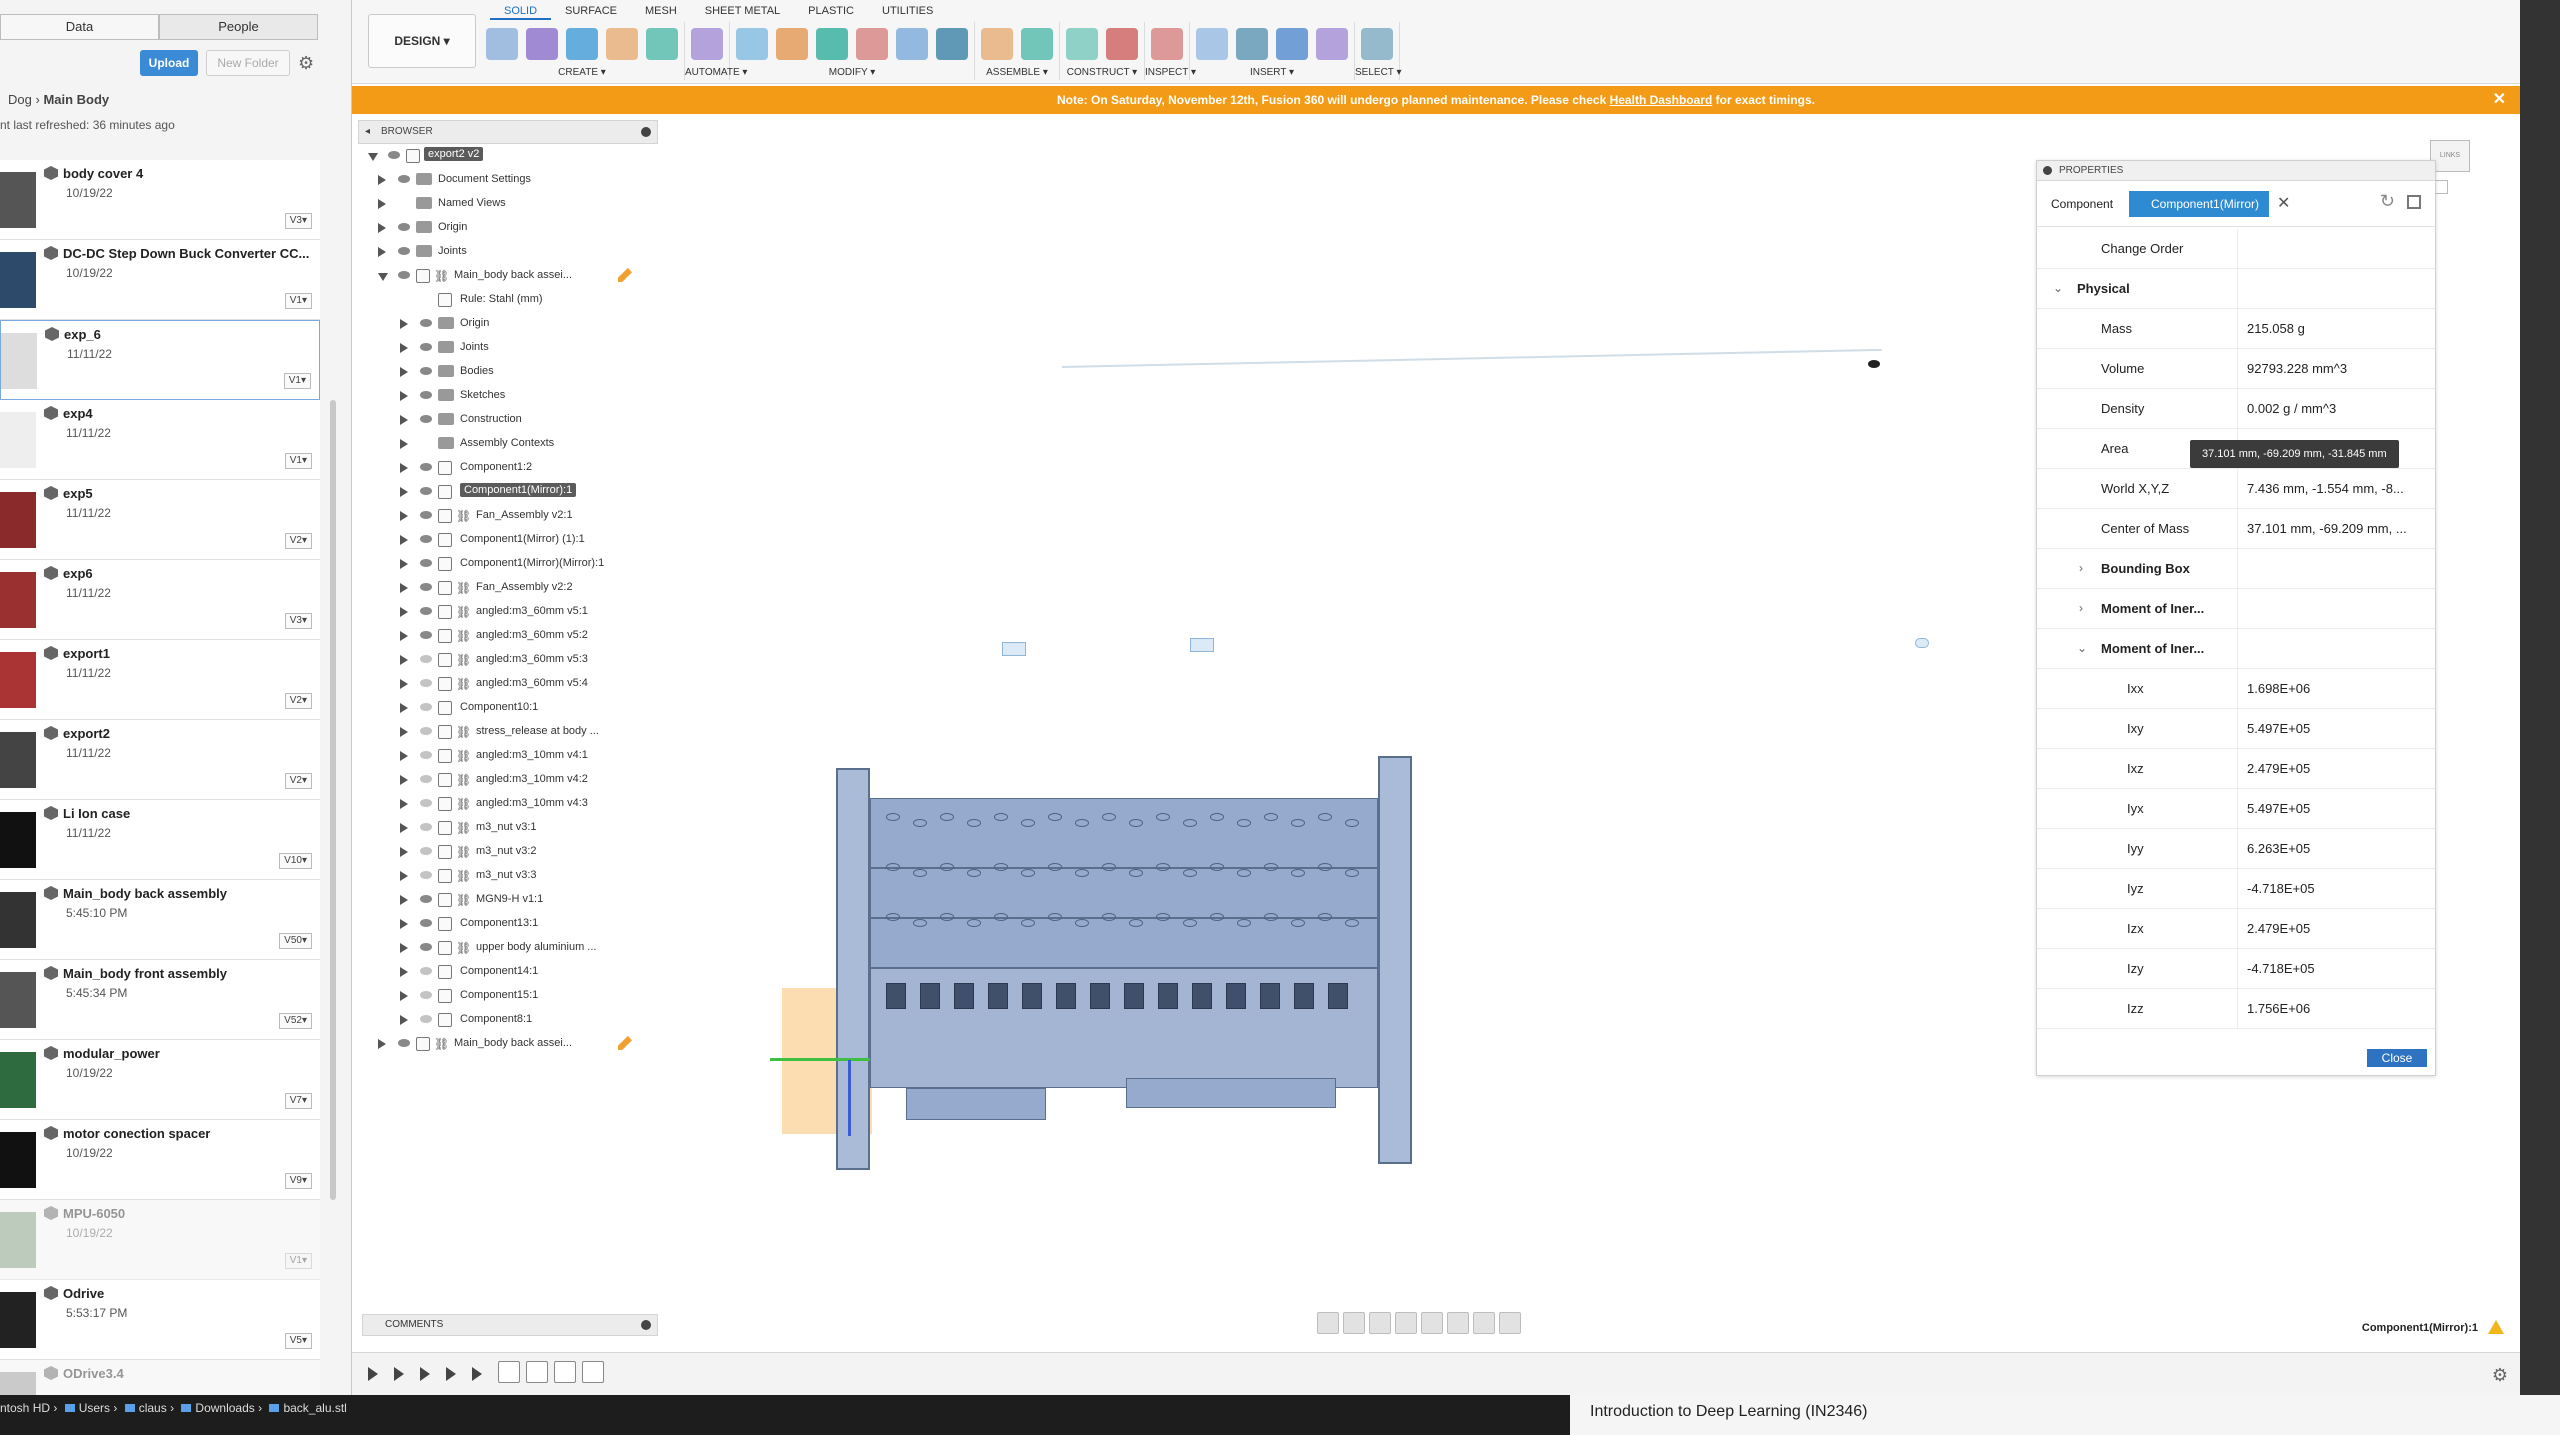 Image resolution: width=2560 pixels, height=1435 pixels. I want to click on fit-icon, so click(1432, 1323).